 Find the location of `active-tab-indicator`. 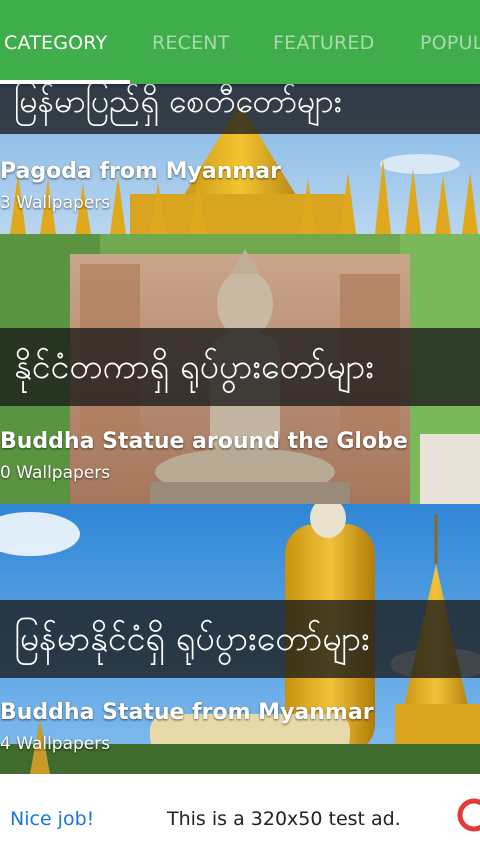

active-tab-indicator is located at coordinates (65, 82).